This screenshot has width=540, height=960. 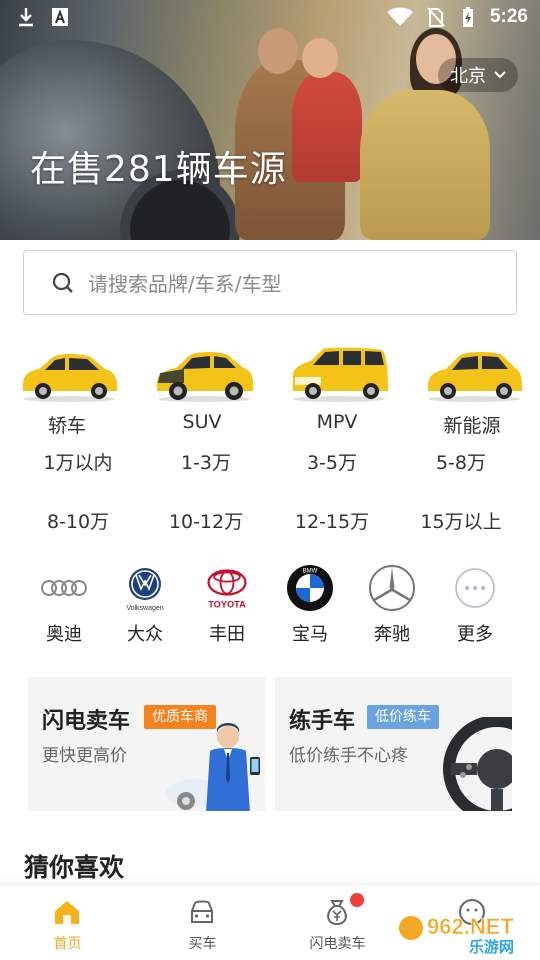 What do you see at coordinates (227, 588) in the screenshot?
I see `toyota-logo-icon: TOYOTA` at bounding box center [227, 588].